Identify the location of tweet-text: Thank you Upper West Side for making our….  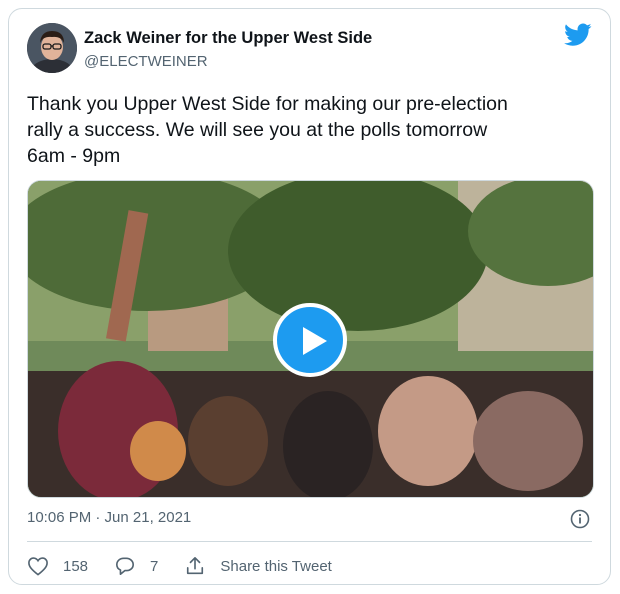
(267, 130).